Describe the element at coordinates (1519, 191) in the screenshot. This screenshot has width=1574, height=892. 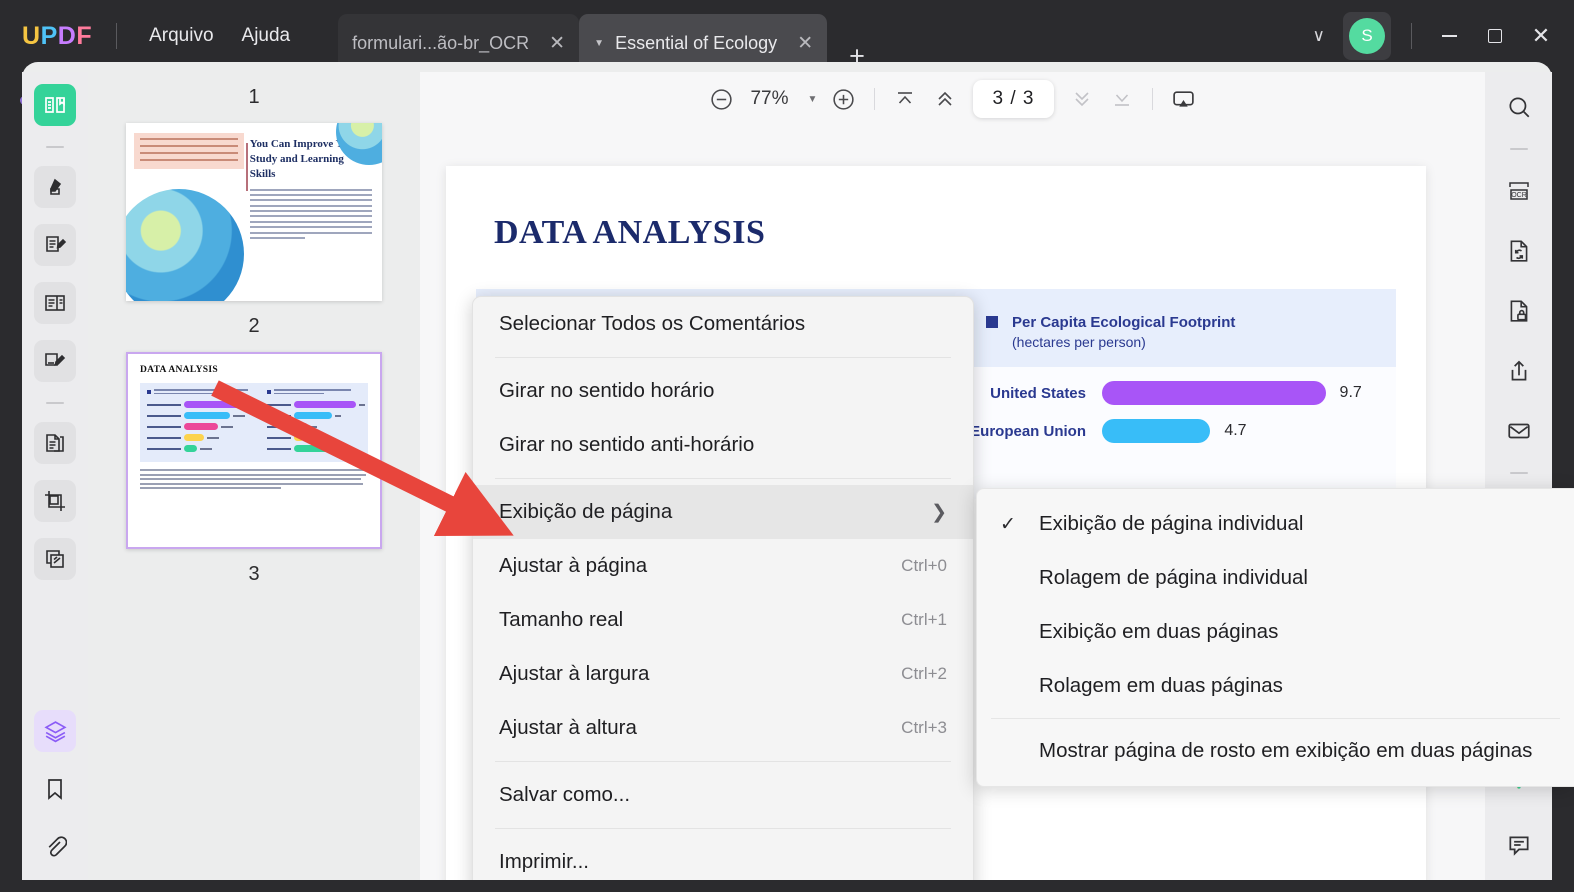
I see `sidebar-item-ocr: OCR` at that location.